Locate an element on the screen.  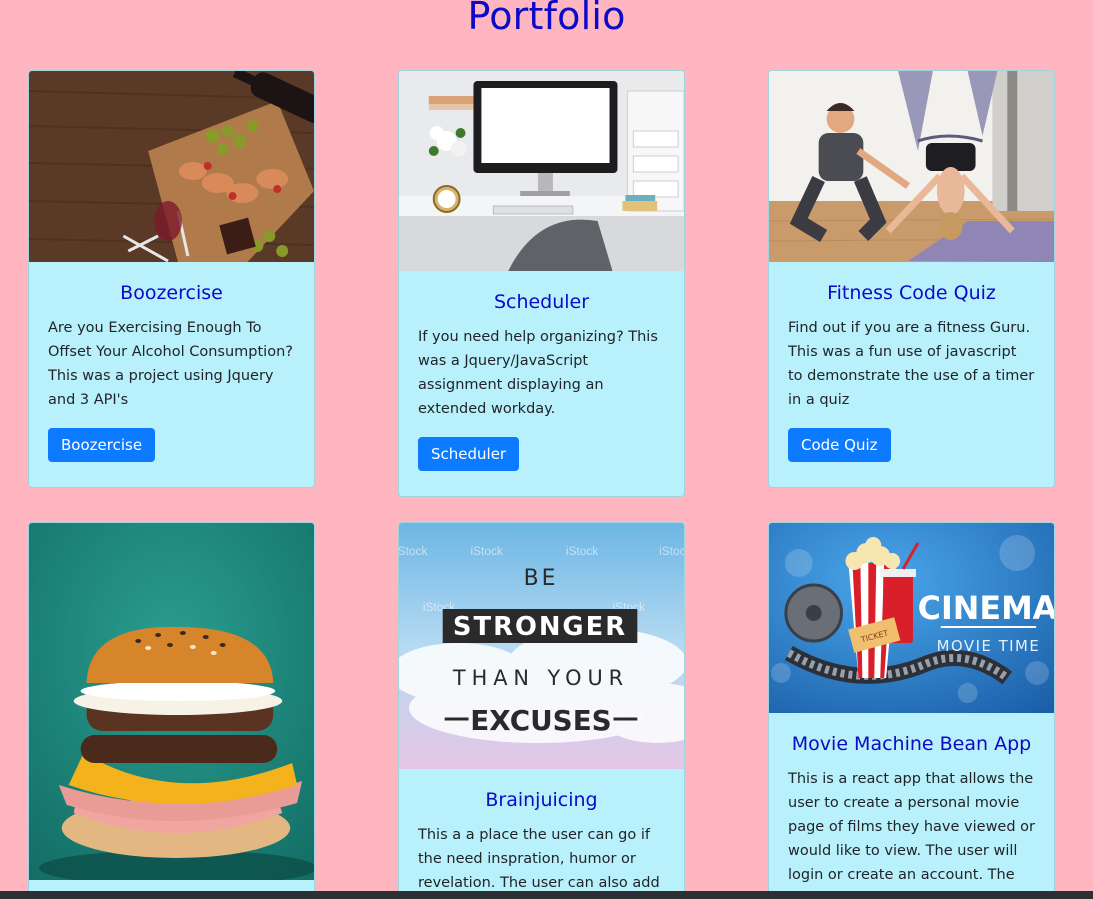
quote-line-be: BE is located at coordinates (541, 578).